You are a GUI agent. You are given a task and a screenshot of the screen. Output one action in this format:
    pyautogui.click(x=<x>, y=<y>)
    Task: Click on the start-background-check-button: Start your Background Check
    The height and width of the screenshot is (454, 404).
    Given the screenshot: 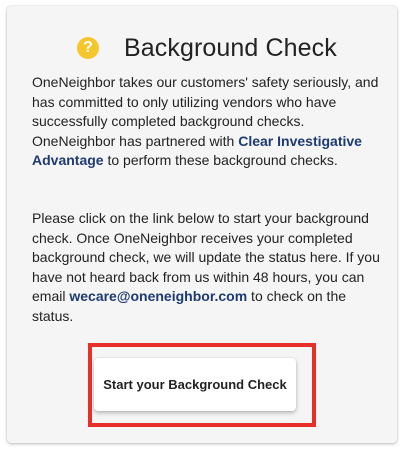 What is the action you would take?
    pyautogui.click(x=195, y=384)
    